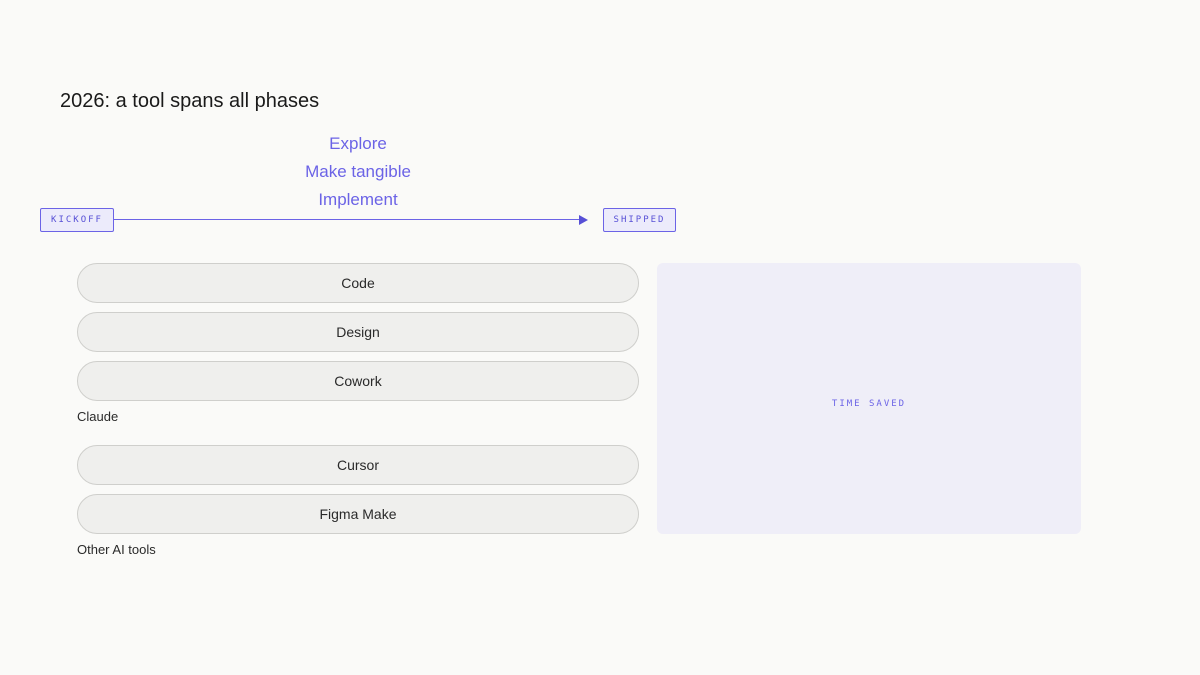 The height and width of the screenshot is (675, 1200). I want to click on tool-pill-cowork: Cowork, so click(358, 381).